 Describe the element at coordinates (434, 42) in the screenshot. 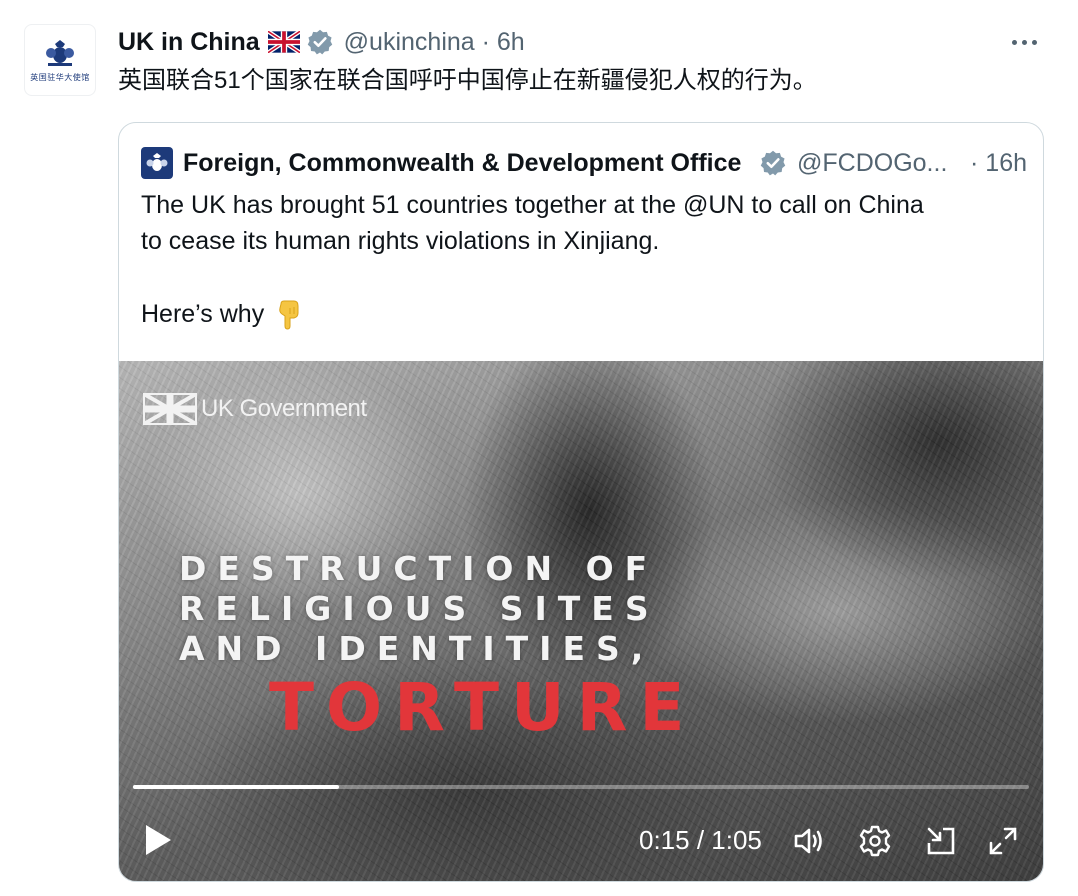

I see `author-handle-time: @ukinchina · 6h` at that location.